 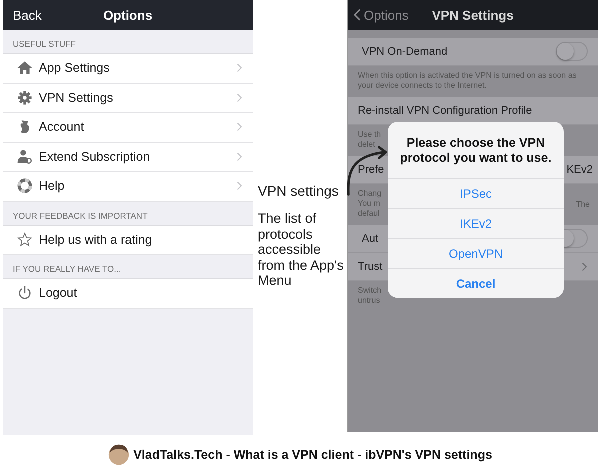 What do you see at coordinates (25, 68) in the screenshot?
I see `home-icon` at bounding box center [25, 68].